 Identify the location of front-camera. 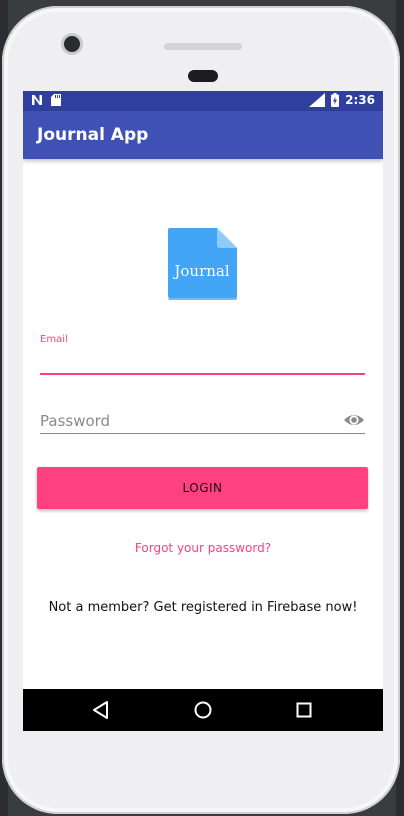
(72, 44).